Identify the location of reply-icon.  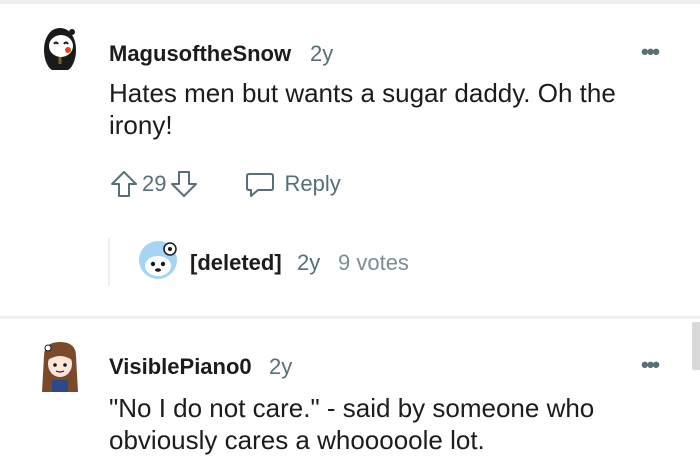
(260, 185).